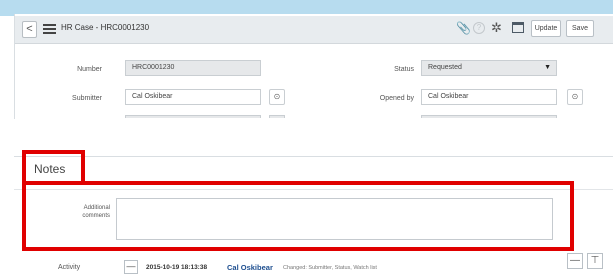 The width and height of the screenshot is (613, 280). What do you see at coordinates (313, 156) in the screenshot?
I see `section-divider` at bounding box center [313, 156].